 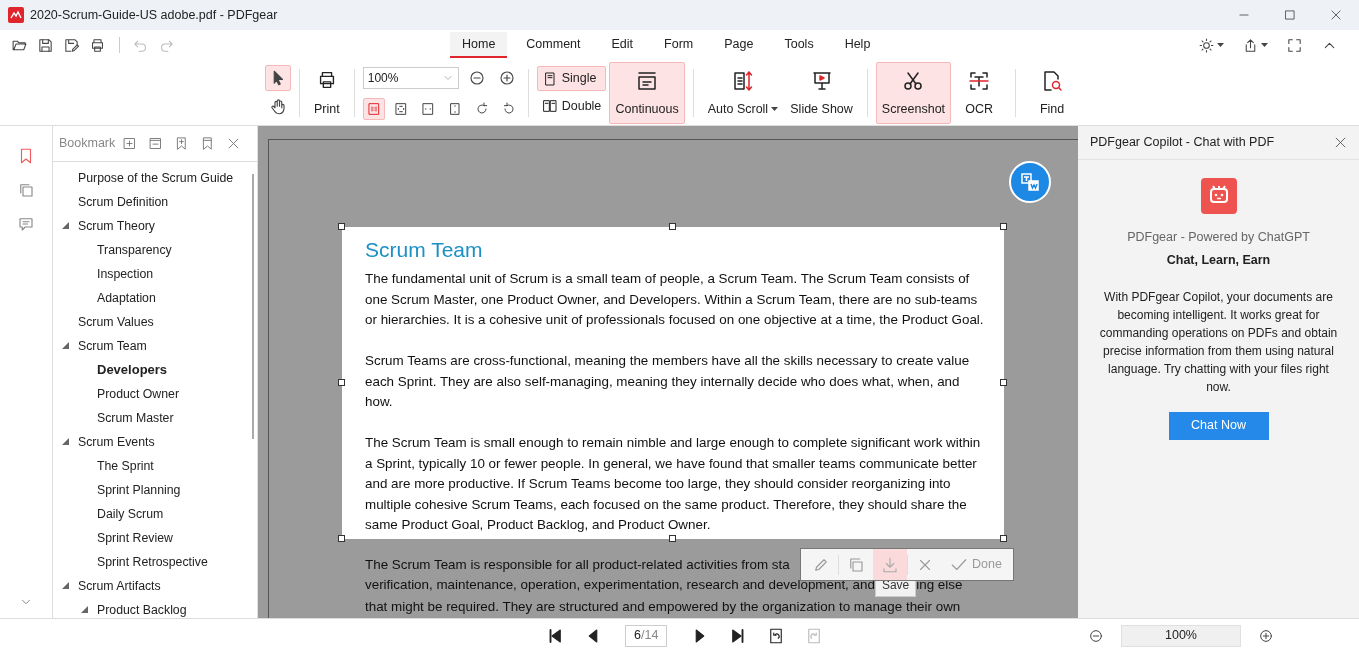 I want to click on bookmark-item: Developers, so click(x=132, y=370).